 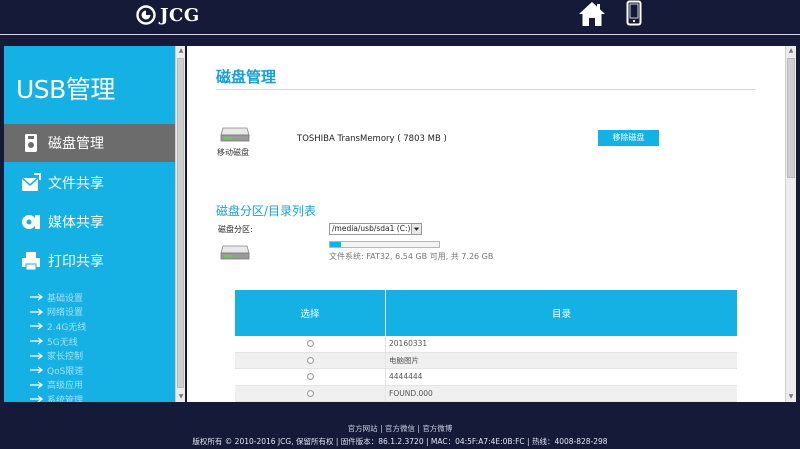 I want to click on sidebar-subitem: 高级应用, so click(x=58, y=385).